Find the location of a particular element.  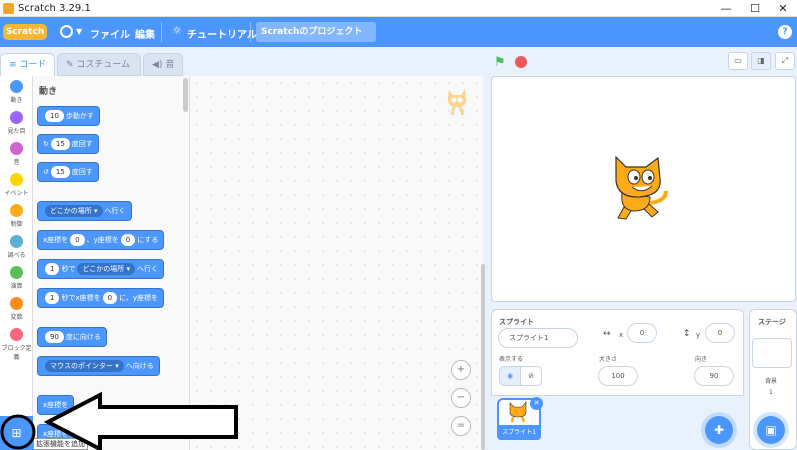

turn-left-block: ↺ 15 度回す is located at coordinates (68, 172).